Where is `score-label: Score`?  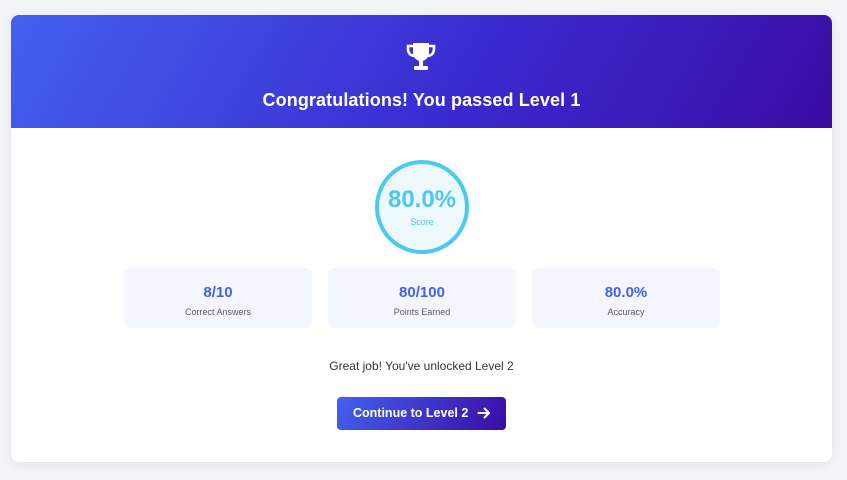
score-label: Score is located at coordinates (422, 222).